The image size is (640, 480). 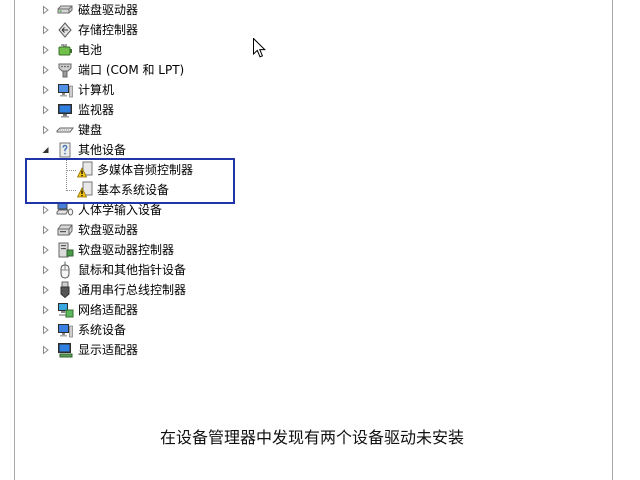 I want to click on mouse-cursor-icon, so click(x=259, y=48).